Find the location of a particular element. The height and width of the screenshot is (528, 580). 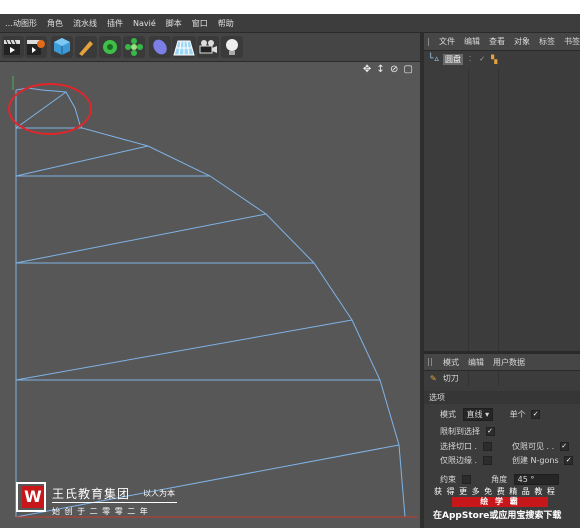

menu-script: 脚本 is located at coordinates (174, 23).